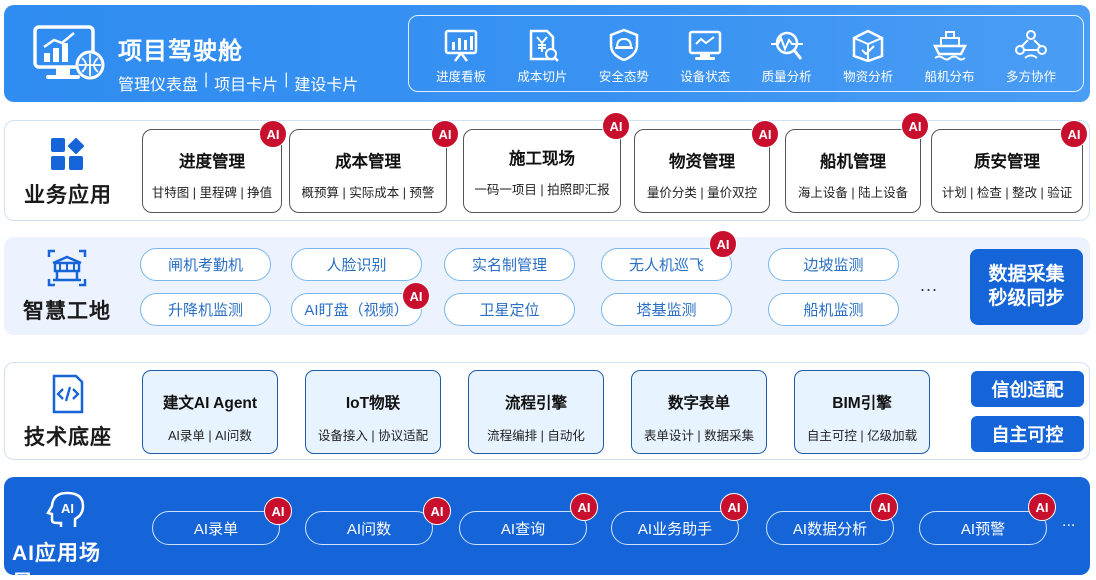 The image size is (1096, 580). Describe the element at coordinates (246, 83) in the screenshot. I see `link-project-card: 项目卡片` at that location.